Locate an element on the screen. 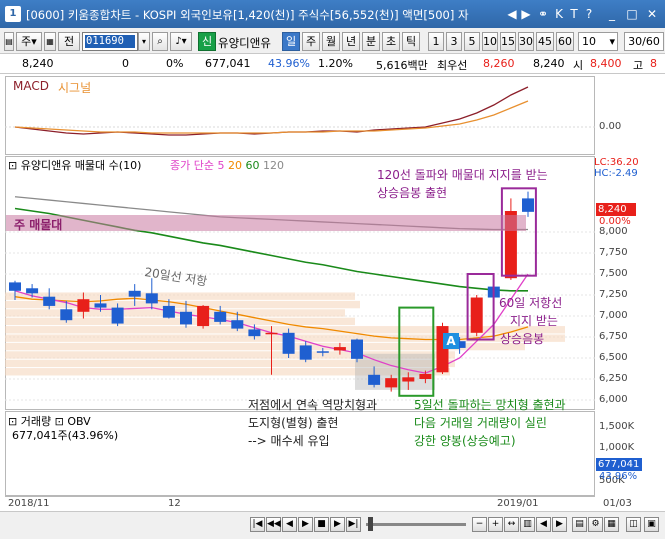  quote-base-label: 최우선 is located at coordinates (452, 65).